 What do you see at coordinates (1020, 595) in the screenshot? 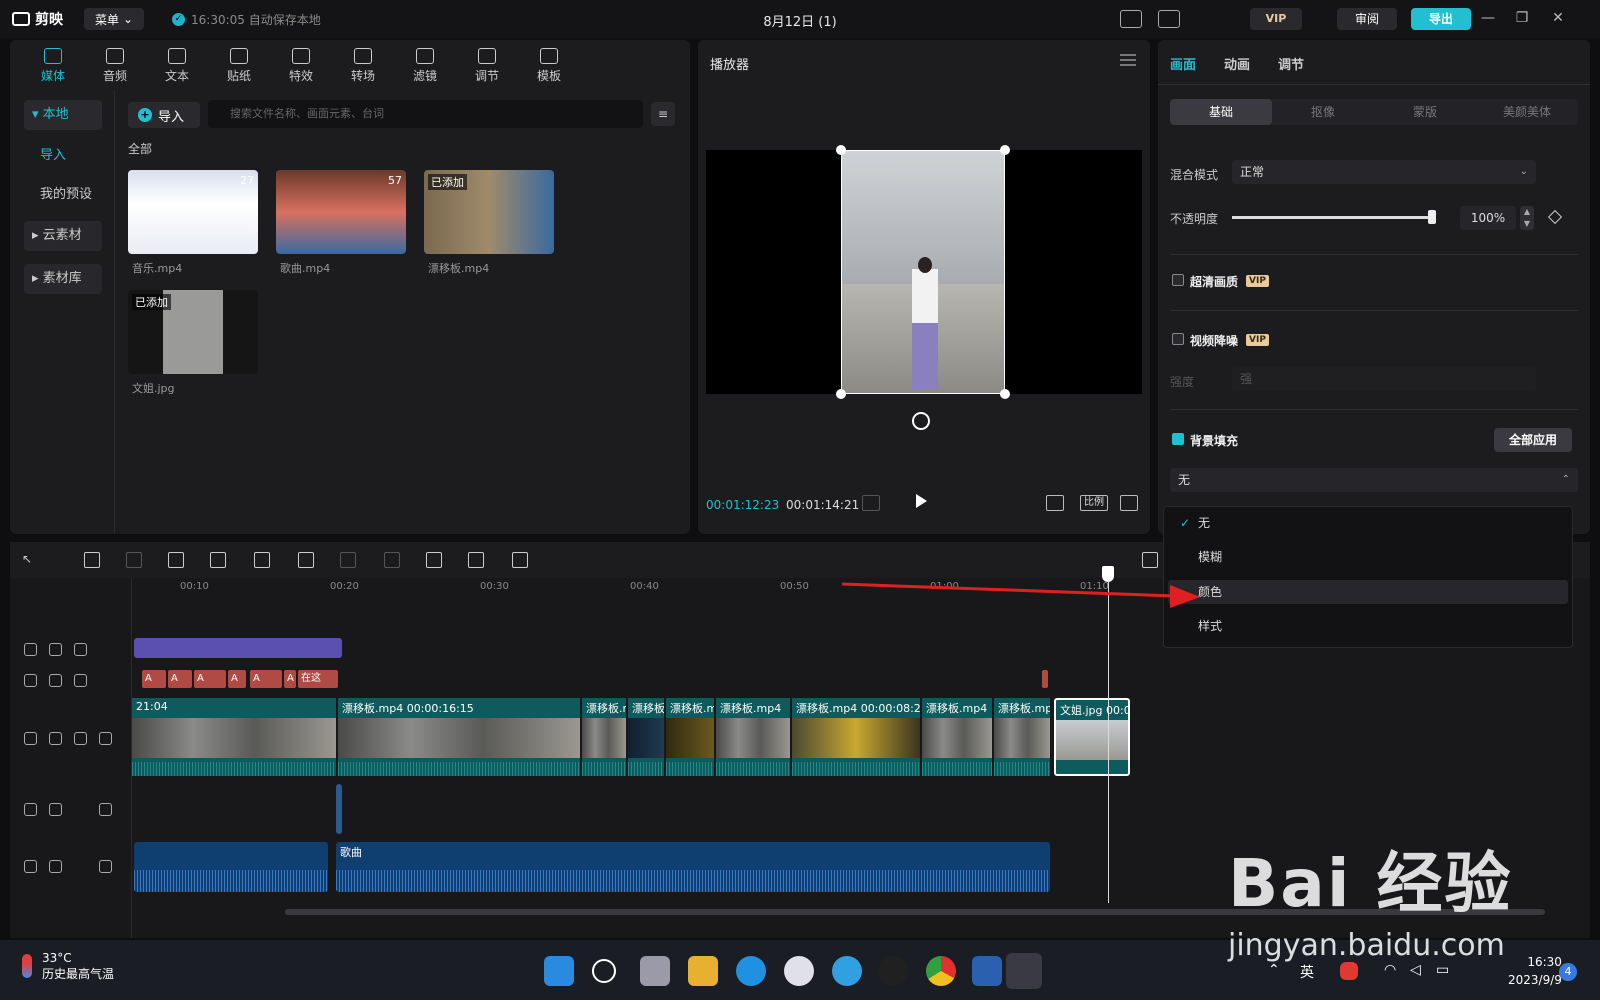
I see `annotation-arrow` at bounding box center [1020, 595].